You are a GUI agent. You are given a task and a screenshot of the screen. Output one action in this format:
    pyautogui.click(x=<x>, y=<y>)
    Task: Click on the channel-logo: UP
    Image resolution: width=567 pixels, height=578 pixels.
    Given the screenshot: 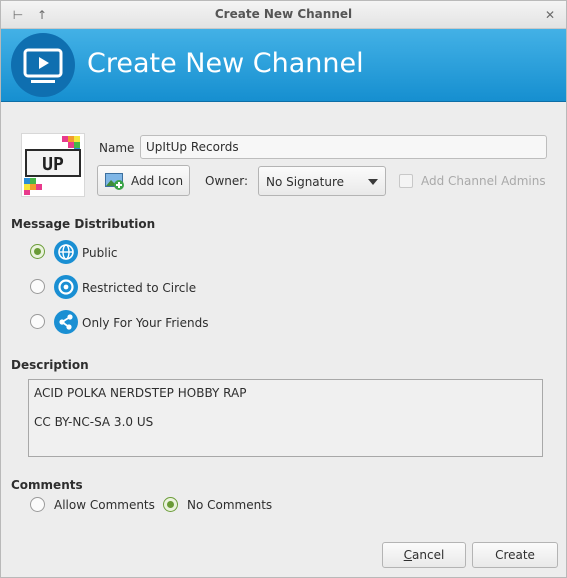 What is the action you would take?
    pyautogui.click(x=53, y=165)
    